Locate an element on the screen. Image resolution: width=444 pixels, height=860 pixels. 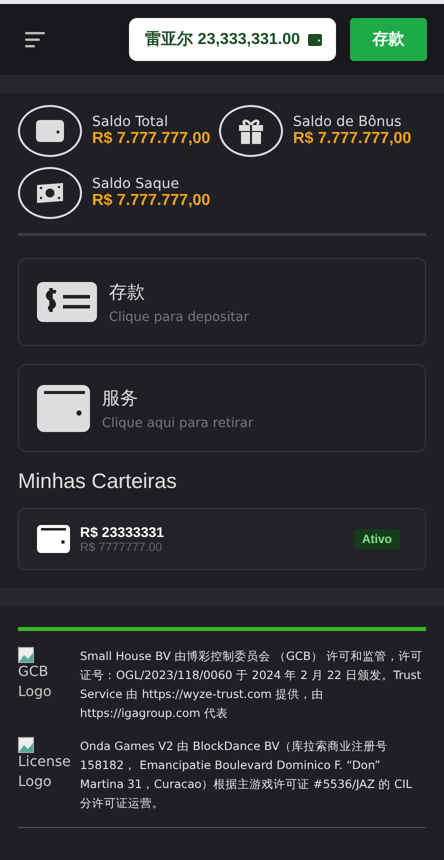
logo-alt-text: GCB Logo is located at coordinates (35, 682).